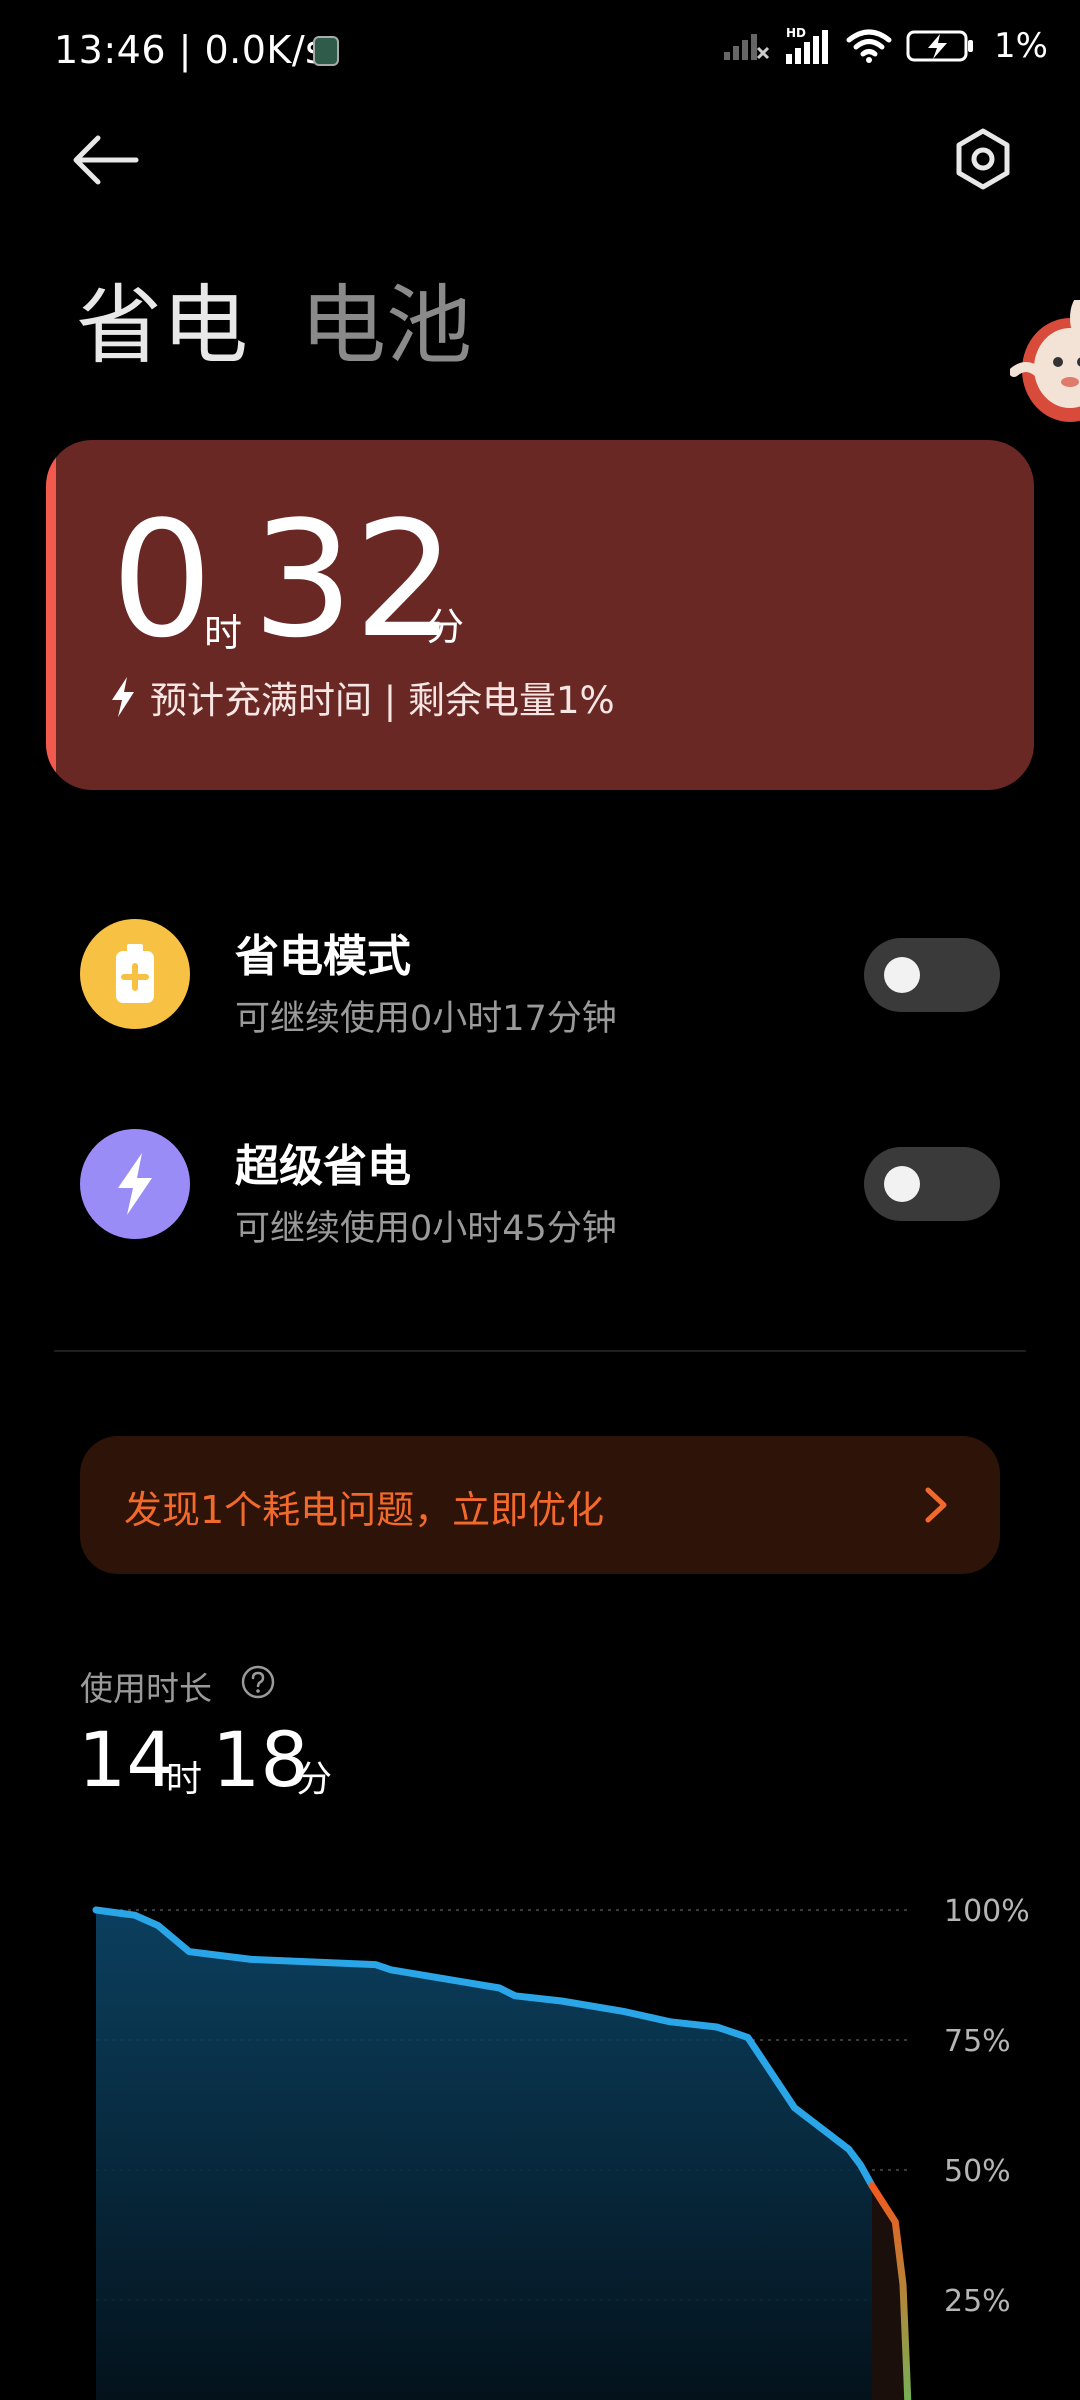 The height and width of the screenshot is (2400, 1080). What do you see at coordinates (426, 1019) in the screenshot?
I see `mode-power-save-subtitle: 可继续使用0小时17分钟` at bounding box center [426, 1019].